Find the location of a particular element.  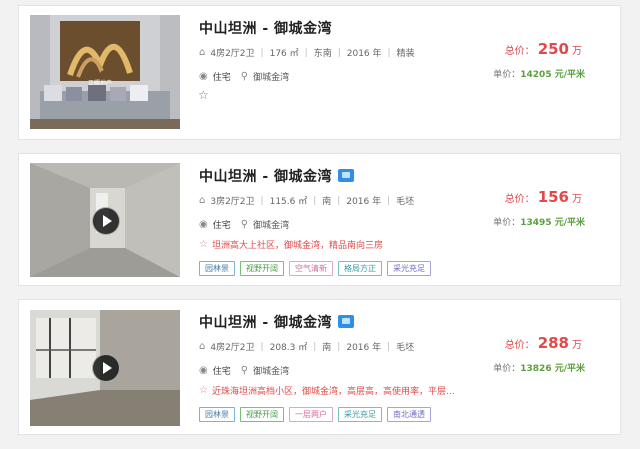

listing-highlight: ☆ 坦洲高大上社区，御城金湾，精品南向三房 is located at coordinates (291, 244).